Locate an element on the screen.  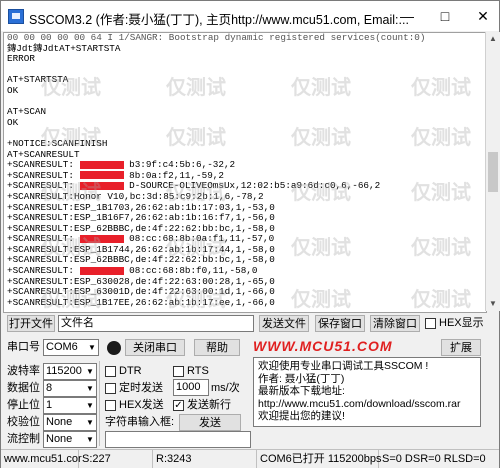
input-label: 字符串输入框: is located at coordinates (140, 422).